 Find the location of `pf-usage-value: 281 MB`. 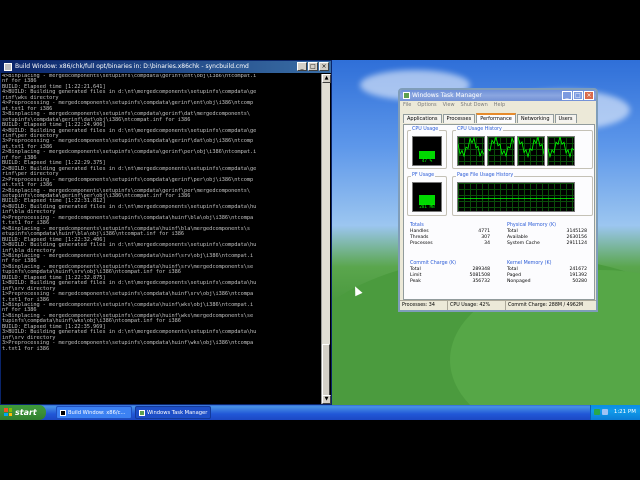

pf-usage-value: 281 MB is located at coordinates (427, 207).